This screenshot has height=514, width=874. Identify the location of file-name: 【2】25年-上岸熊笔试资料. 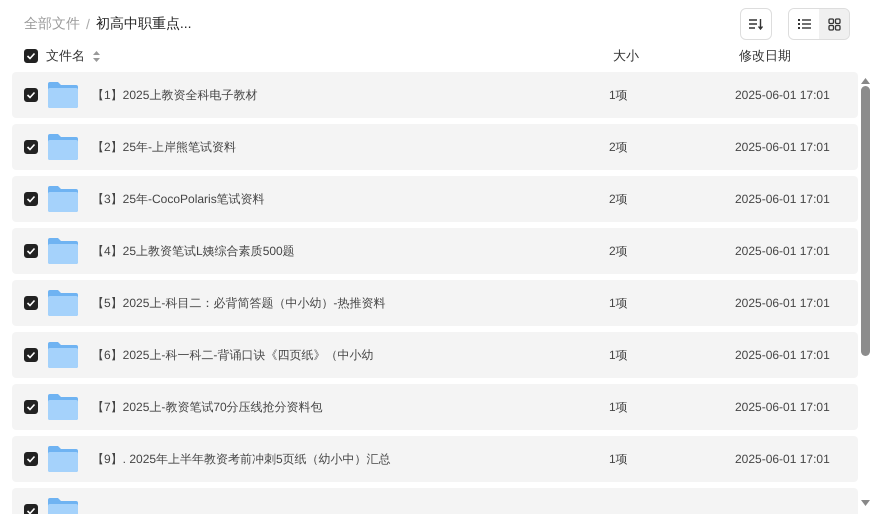
(164, 147).